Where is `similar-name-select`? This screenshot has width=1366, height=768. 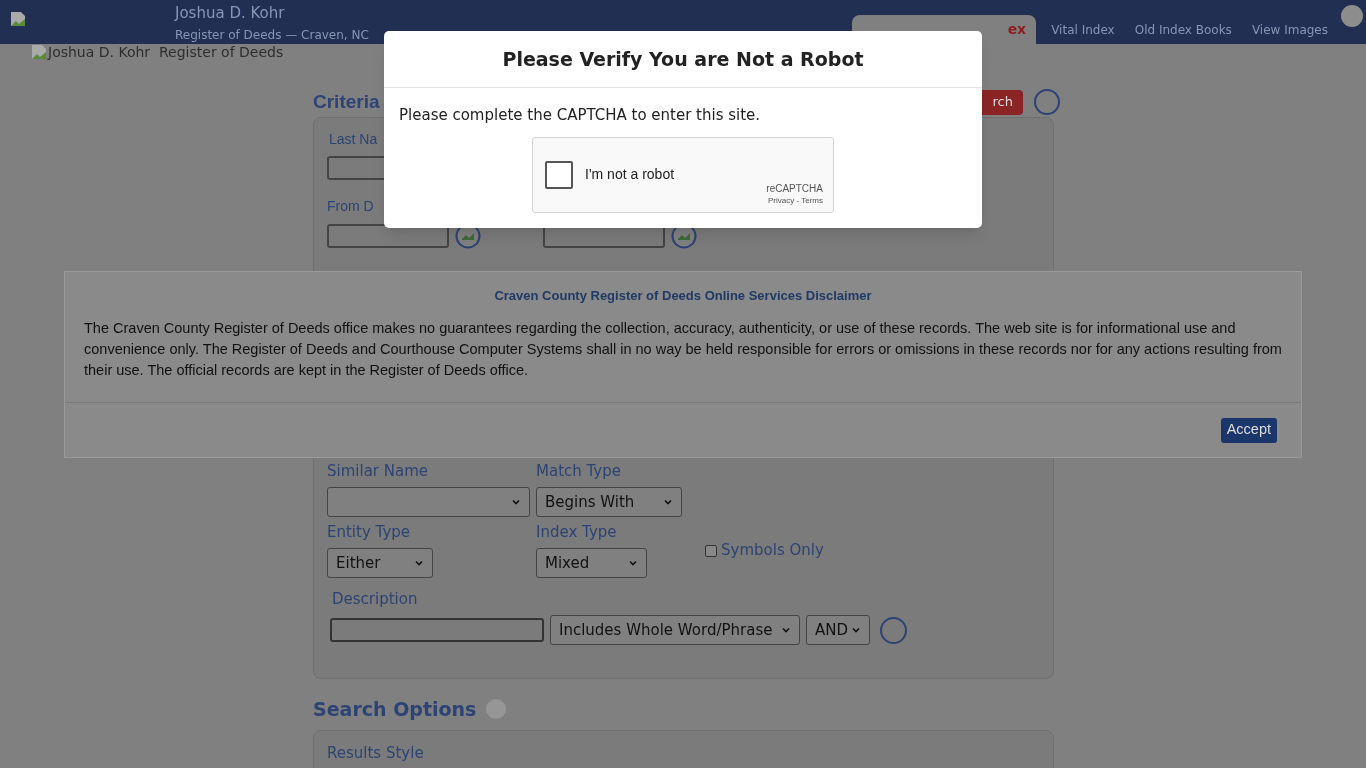 similar-name-select is located at coordinates (428, 502).